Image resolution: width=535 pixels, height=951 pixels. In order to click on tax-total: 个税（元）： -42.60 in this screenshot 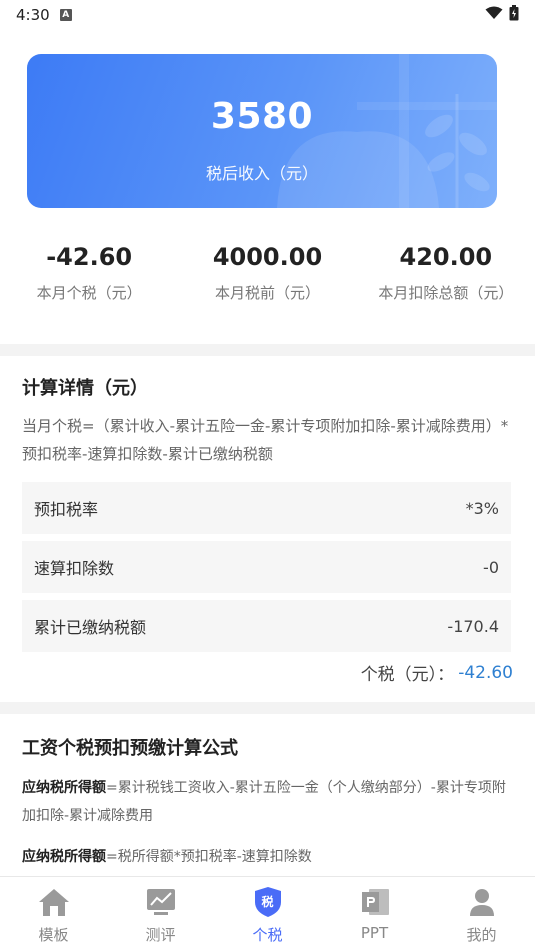, I will do `click(436, 673)`.